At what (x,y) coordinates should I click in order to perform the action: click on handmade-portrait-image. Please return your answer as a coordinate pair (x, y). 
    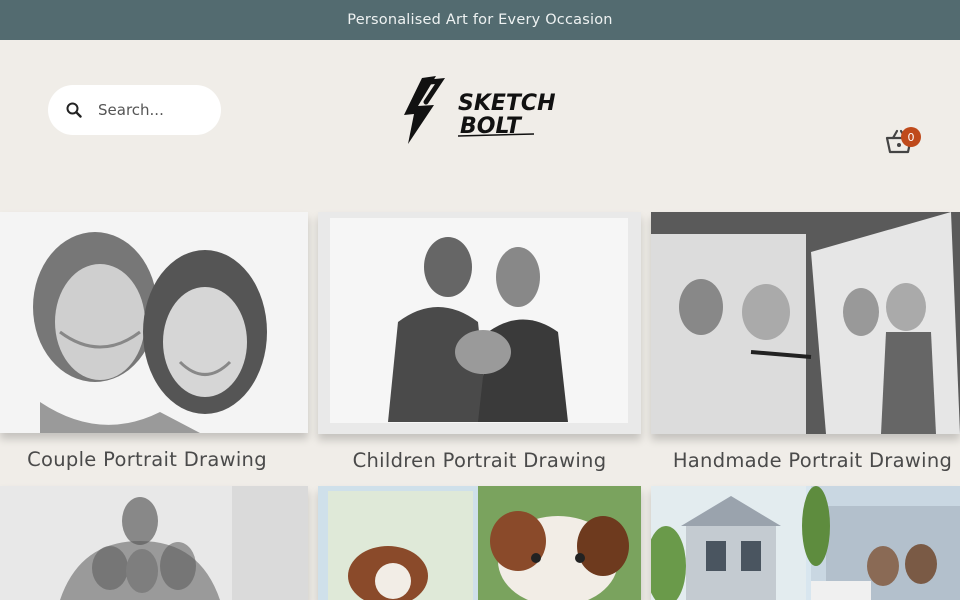
    Looking at the image, I should click on (805, 323).